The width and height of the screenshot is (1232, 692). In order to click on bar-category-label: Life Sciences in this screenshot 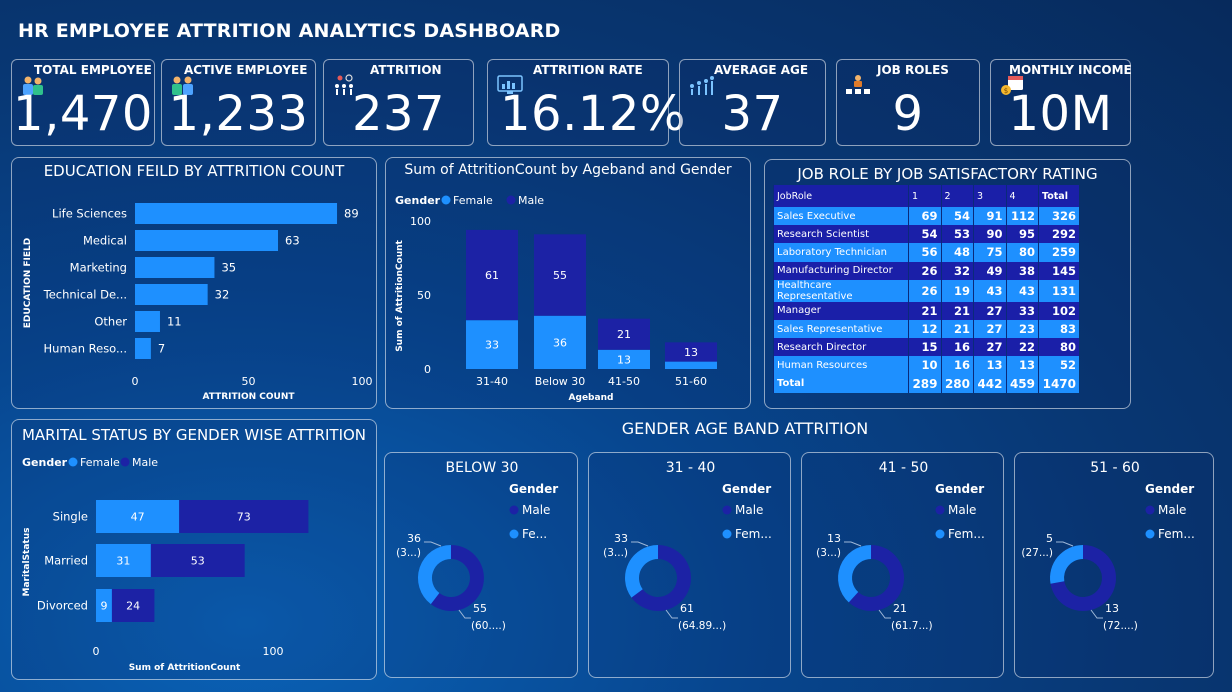, I will do `click(89, 214)`.